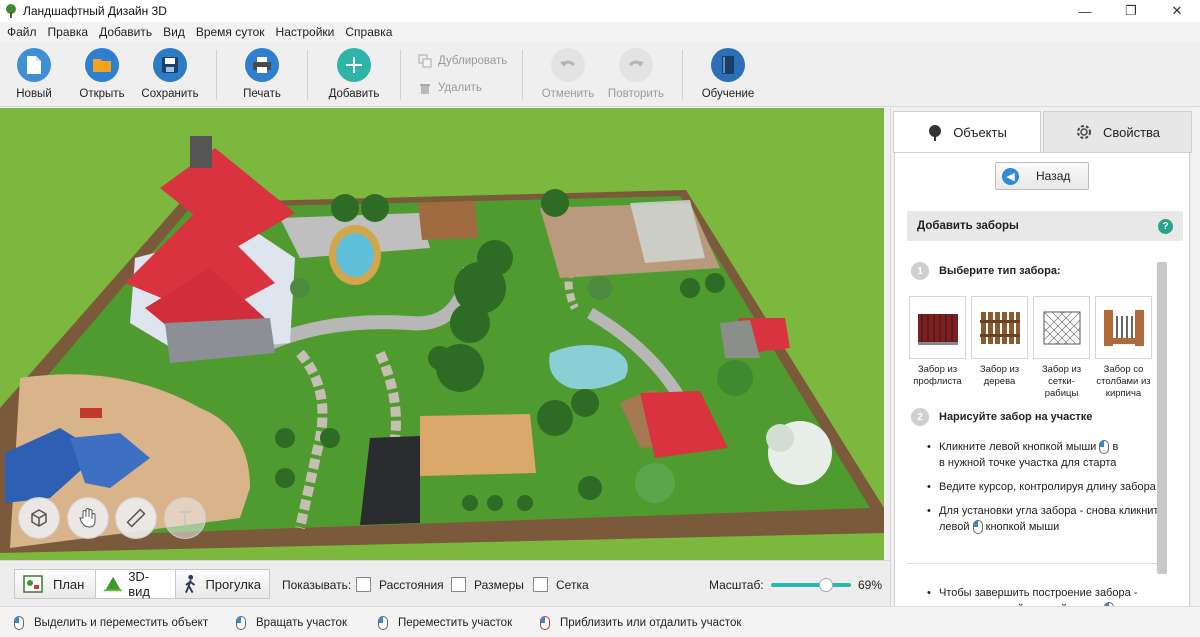 Image resolution: width=1200 pixels, height=637 pixels. I want to click on new-button: Новый, so click(34, 74).